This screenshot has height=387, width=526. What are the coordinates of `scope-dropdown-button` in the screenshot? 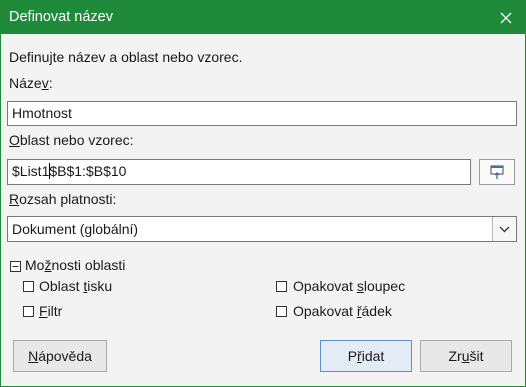 It's located at (504, 229).